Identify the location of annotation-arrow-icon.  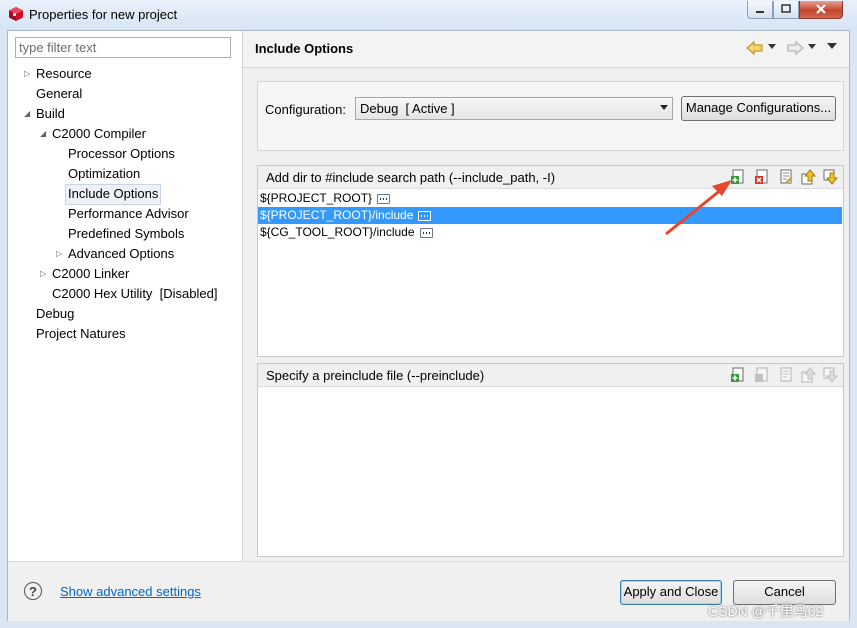
(698, 208).